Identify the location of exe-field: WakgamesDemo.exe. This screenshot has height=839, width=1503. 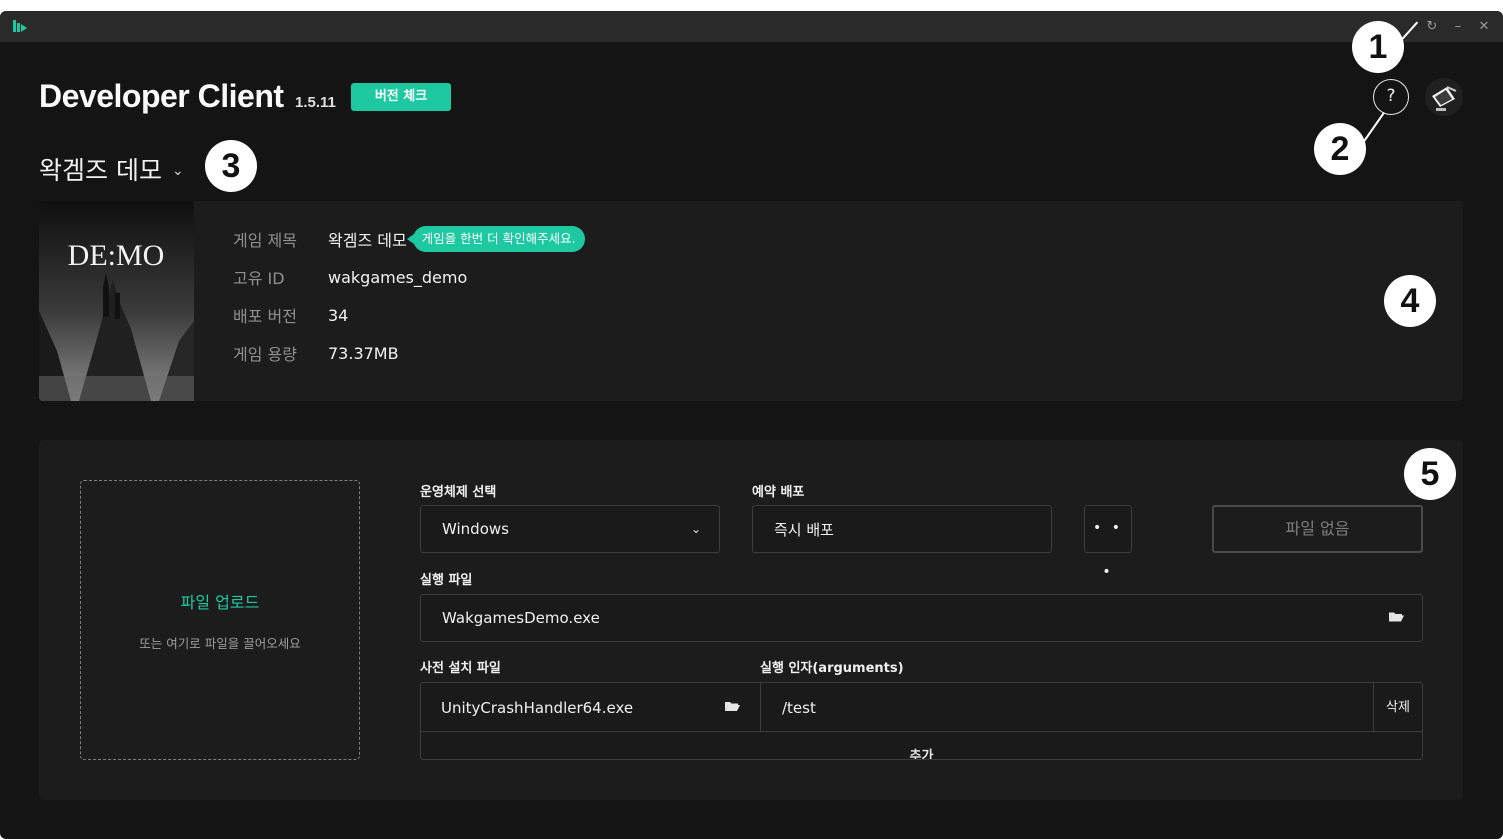
(921, 618).